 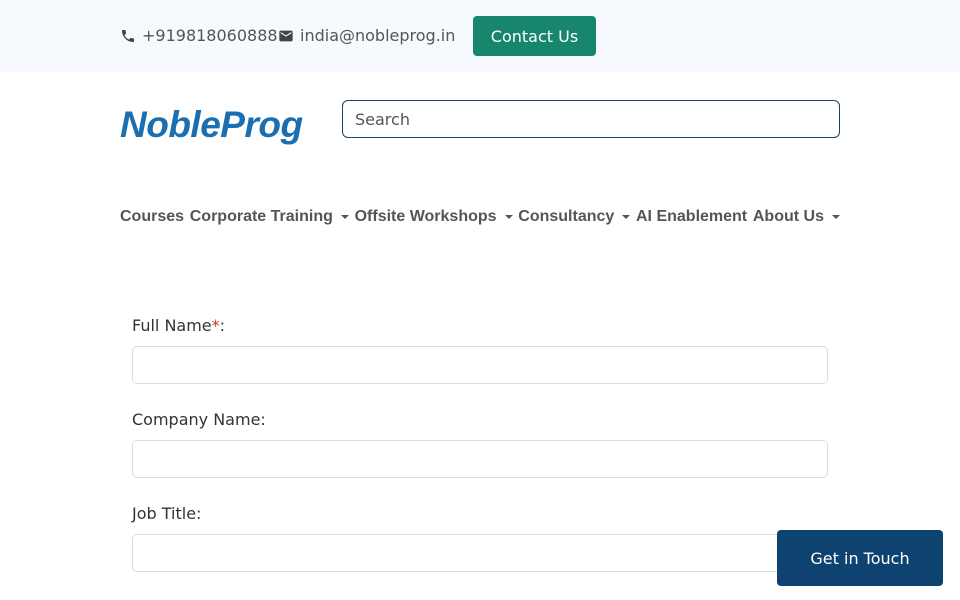 I want to click on nav-item-corporate-training: Corporate Training, so click(x=269, y=217).